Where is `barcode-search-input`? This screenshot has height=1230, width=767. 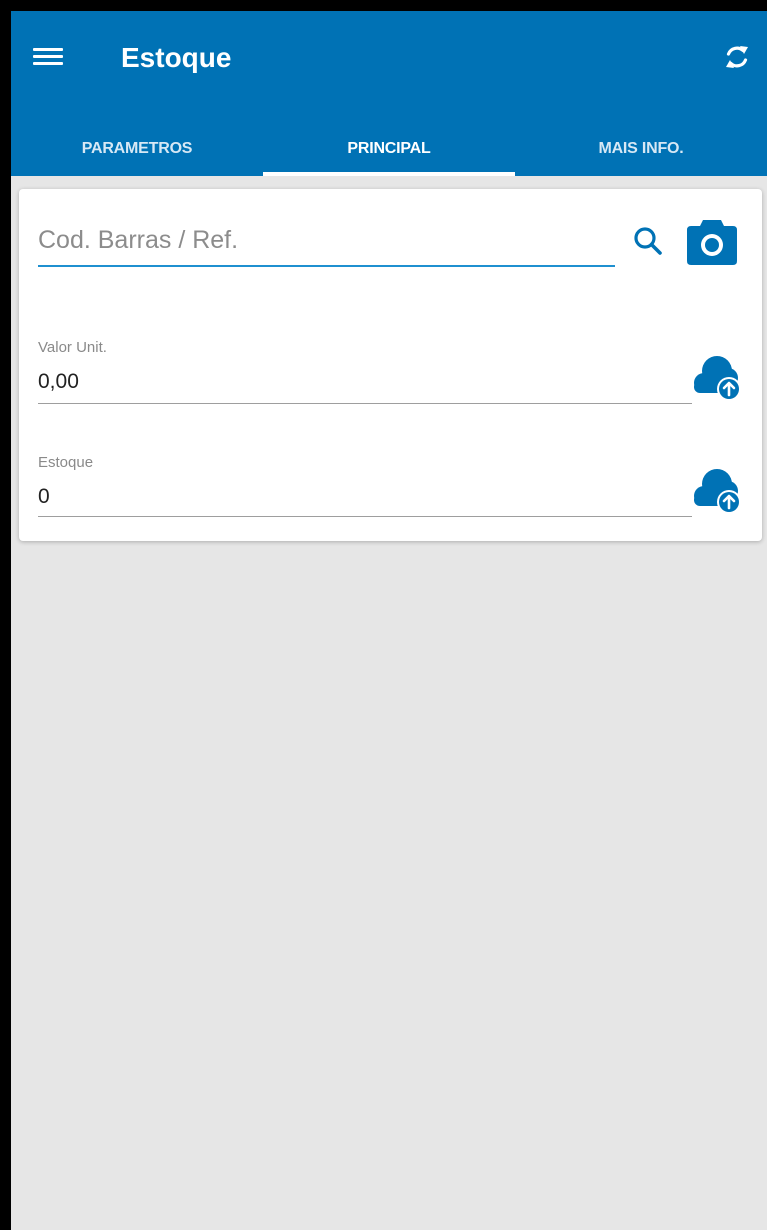
barcode-search-input is located at coordinates (326, 240).